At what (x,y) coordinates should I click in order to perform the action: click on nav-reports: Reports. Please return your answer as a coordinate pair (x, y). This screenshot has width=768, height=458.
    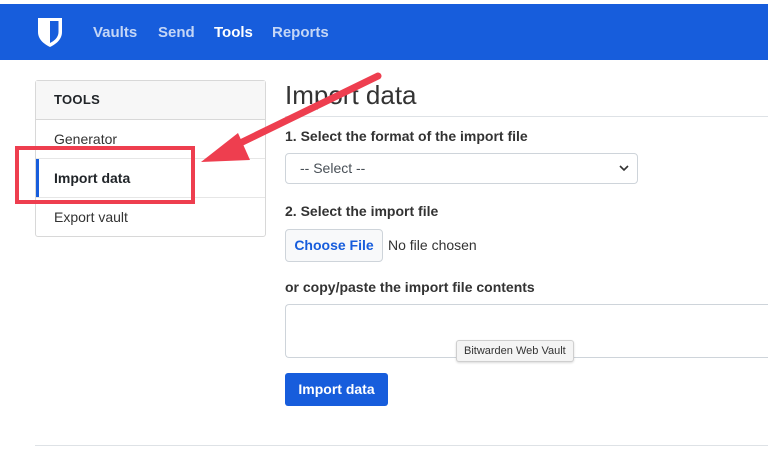
    Looking at the image, I should click on (300, 32).